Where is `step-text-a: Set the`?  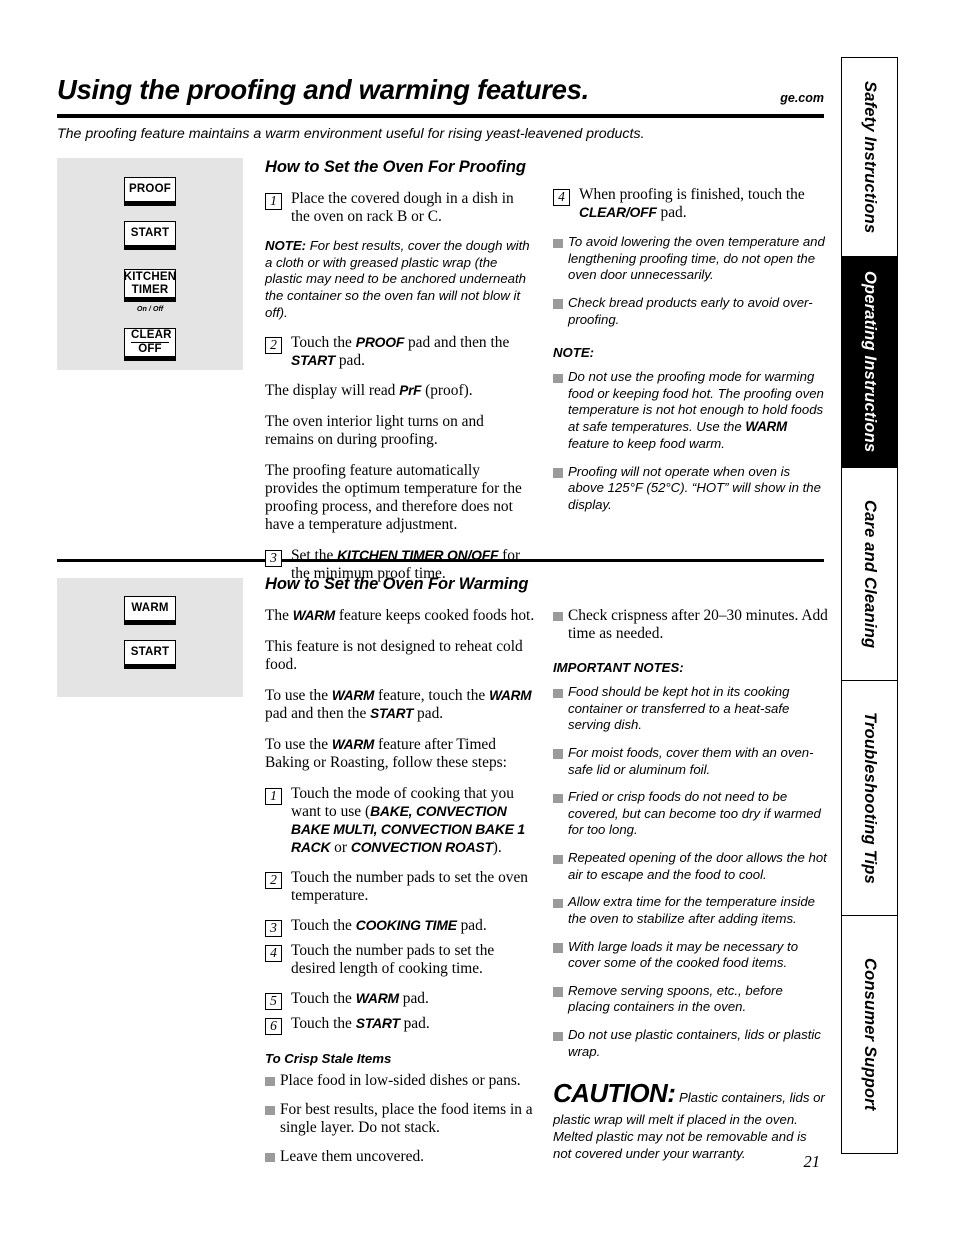
step-text-a: Set the is located at coordinates (314, 556).